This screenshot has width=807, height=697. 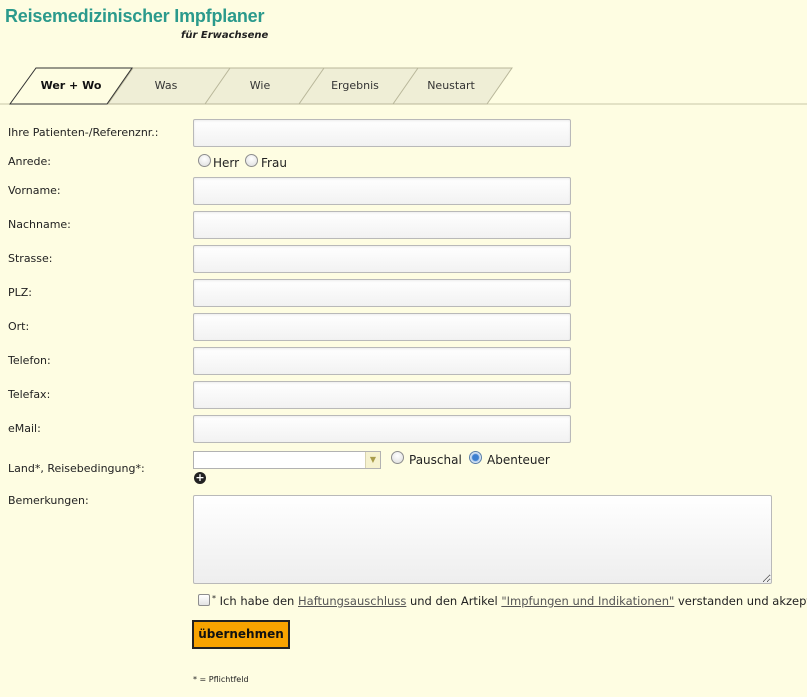 I want to click on plz-label: PLZ:, so click(x=20, y=292).